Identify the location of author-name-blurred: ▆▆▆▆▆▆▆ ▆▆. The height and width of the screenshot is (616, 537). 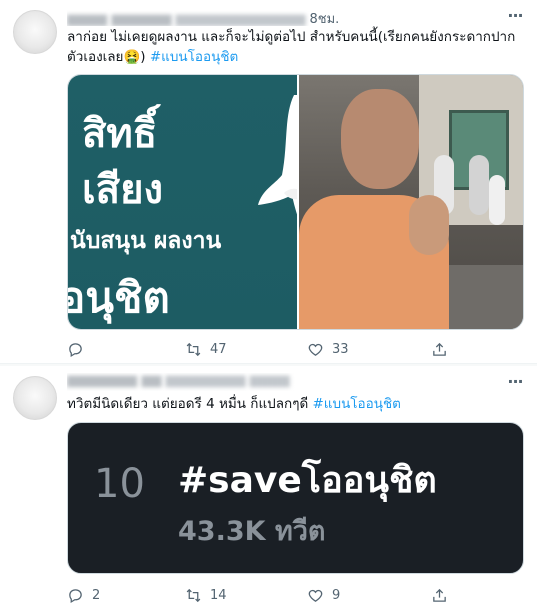
(114, 380).